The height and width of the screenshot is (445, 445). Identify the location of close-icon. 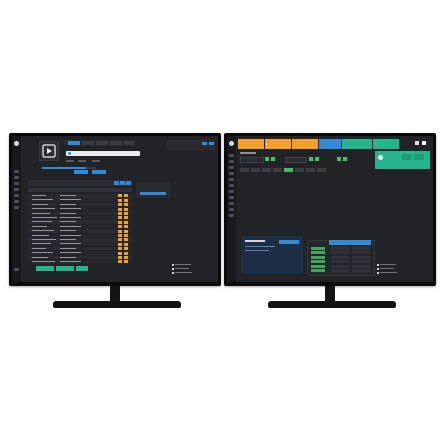
(424, 143).